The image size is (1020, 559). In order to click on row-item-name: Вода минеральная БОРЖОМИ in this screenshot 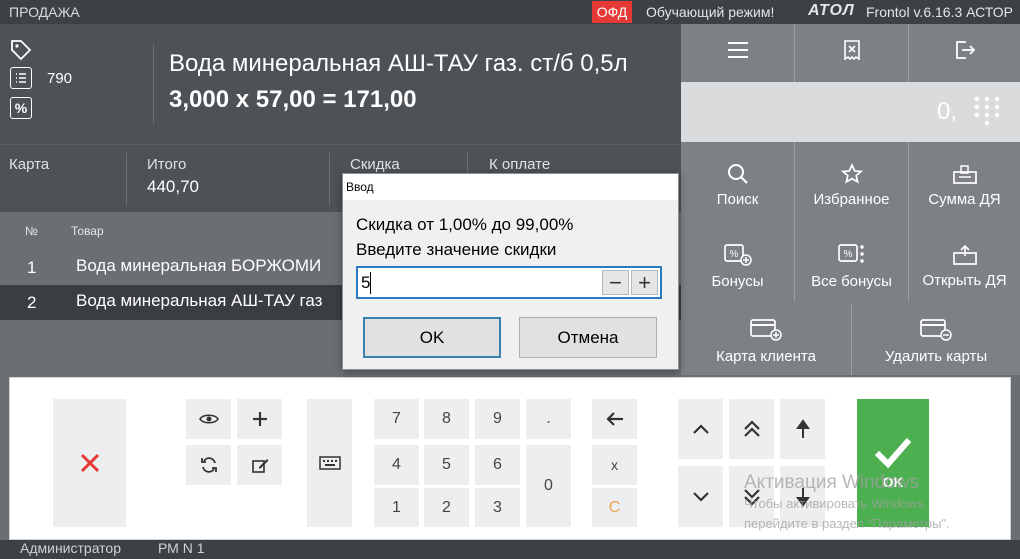, I will do `click(199, 265)`.